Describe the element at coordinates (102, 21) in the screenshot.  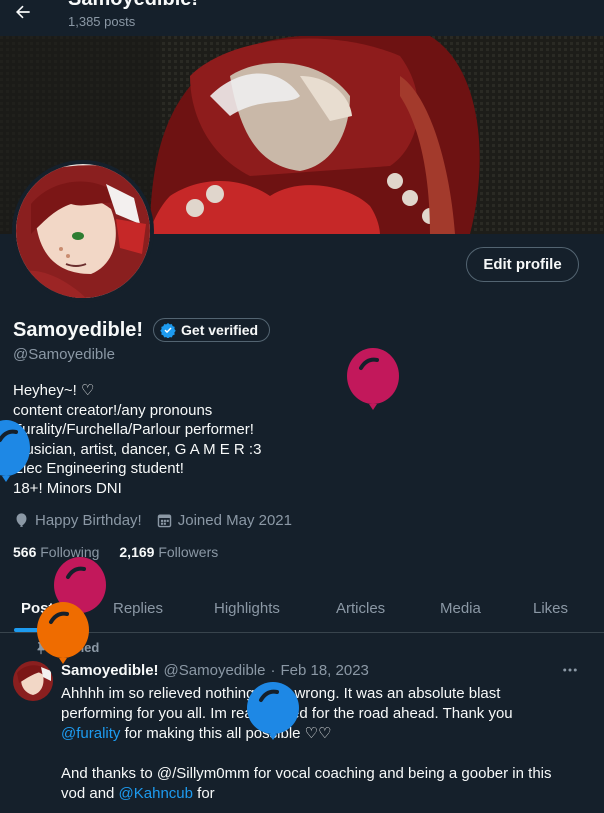
I see `post-count: 1,385 posts` at that location.